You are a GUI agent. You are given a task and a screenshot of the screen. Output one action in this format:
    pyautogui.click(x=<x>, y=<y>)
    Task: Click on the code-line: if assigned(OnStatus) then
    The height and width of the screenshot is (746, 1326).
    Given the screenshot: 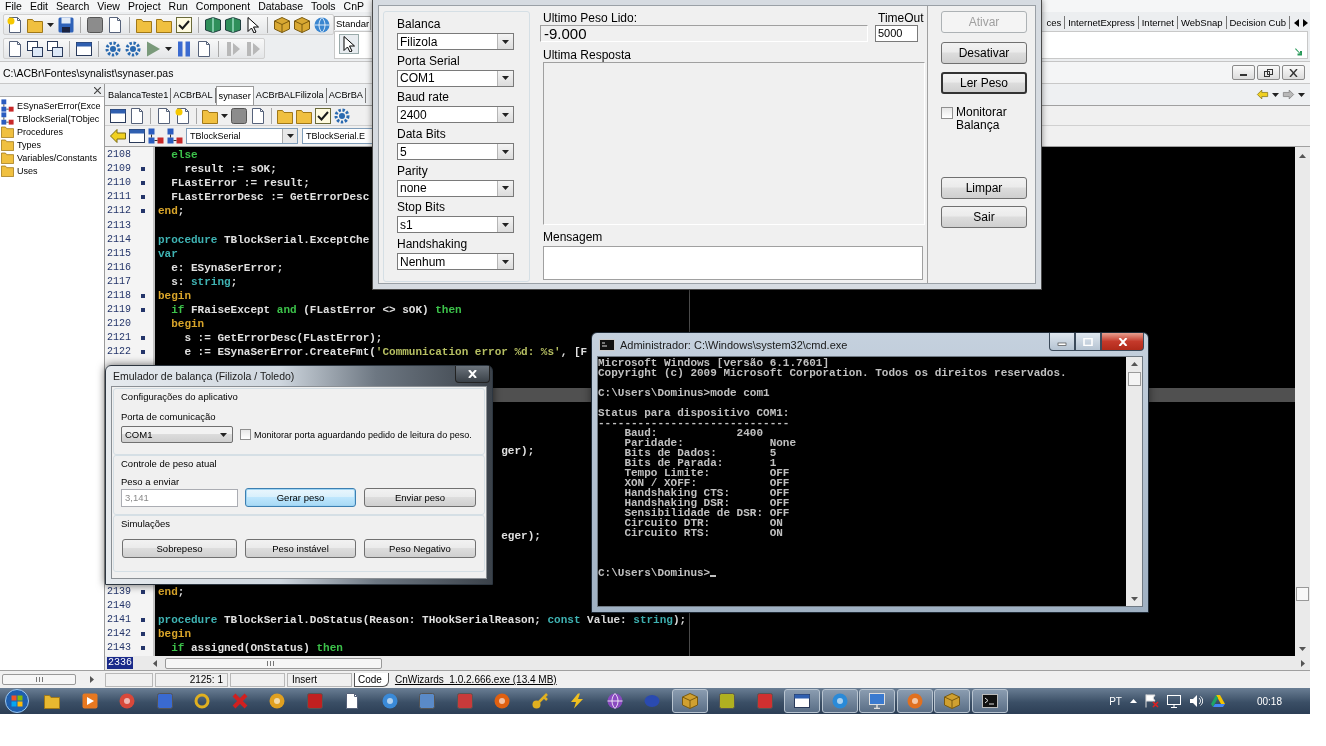 What is the action you would take?
    pyautogui.click(x=257, y=648)
    